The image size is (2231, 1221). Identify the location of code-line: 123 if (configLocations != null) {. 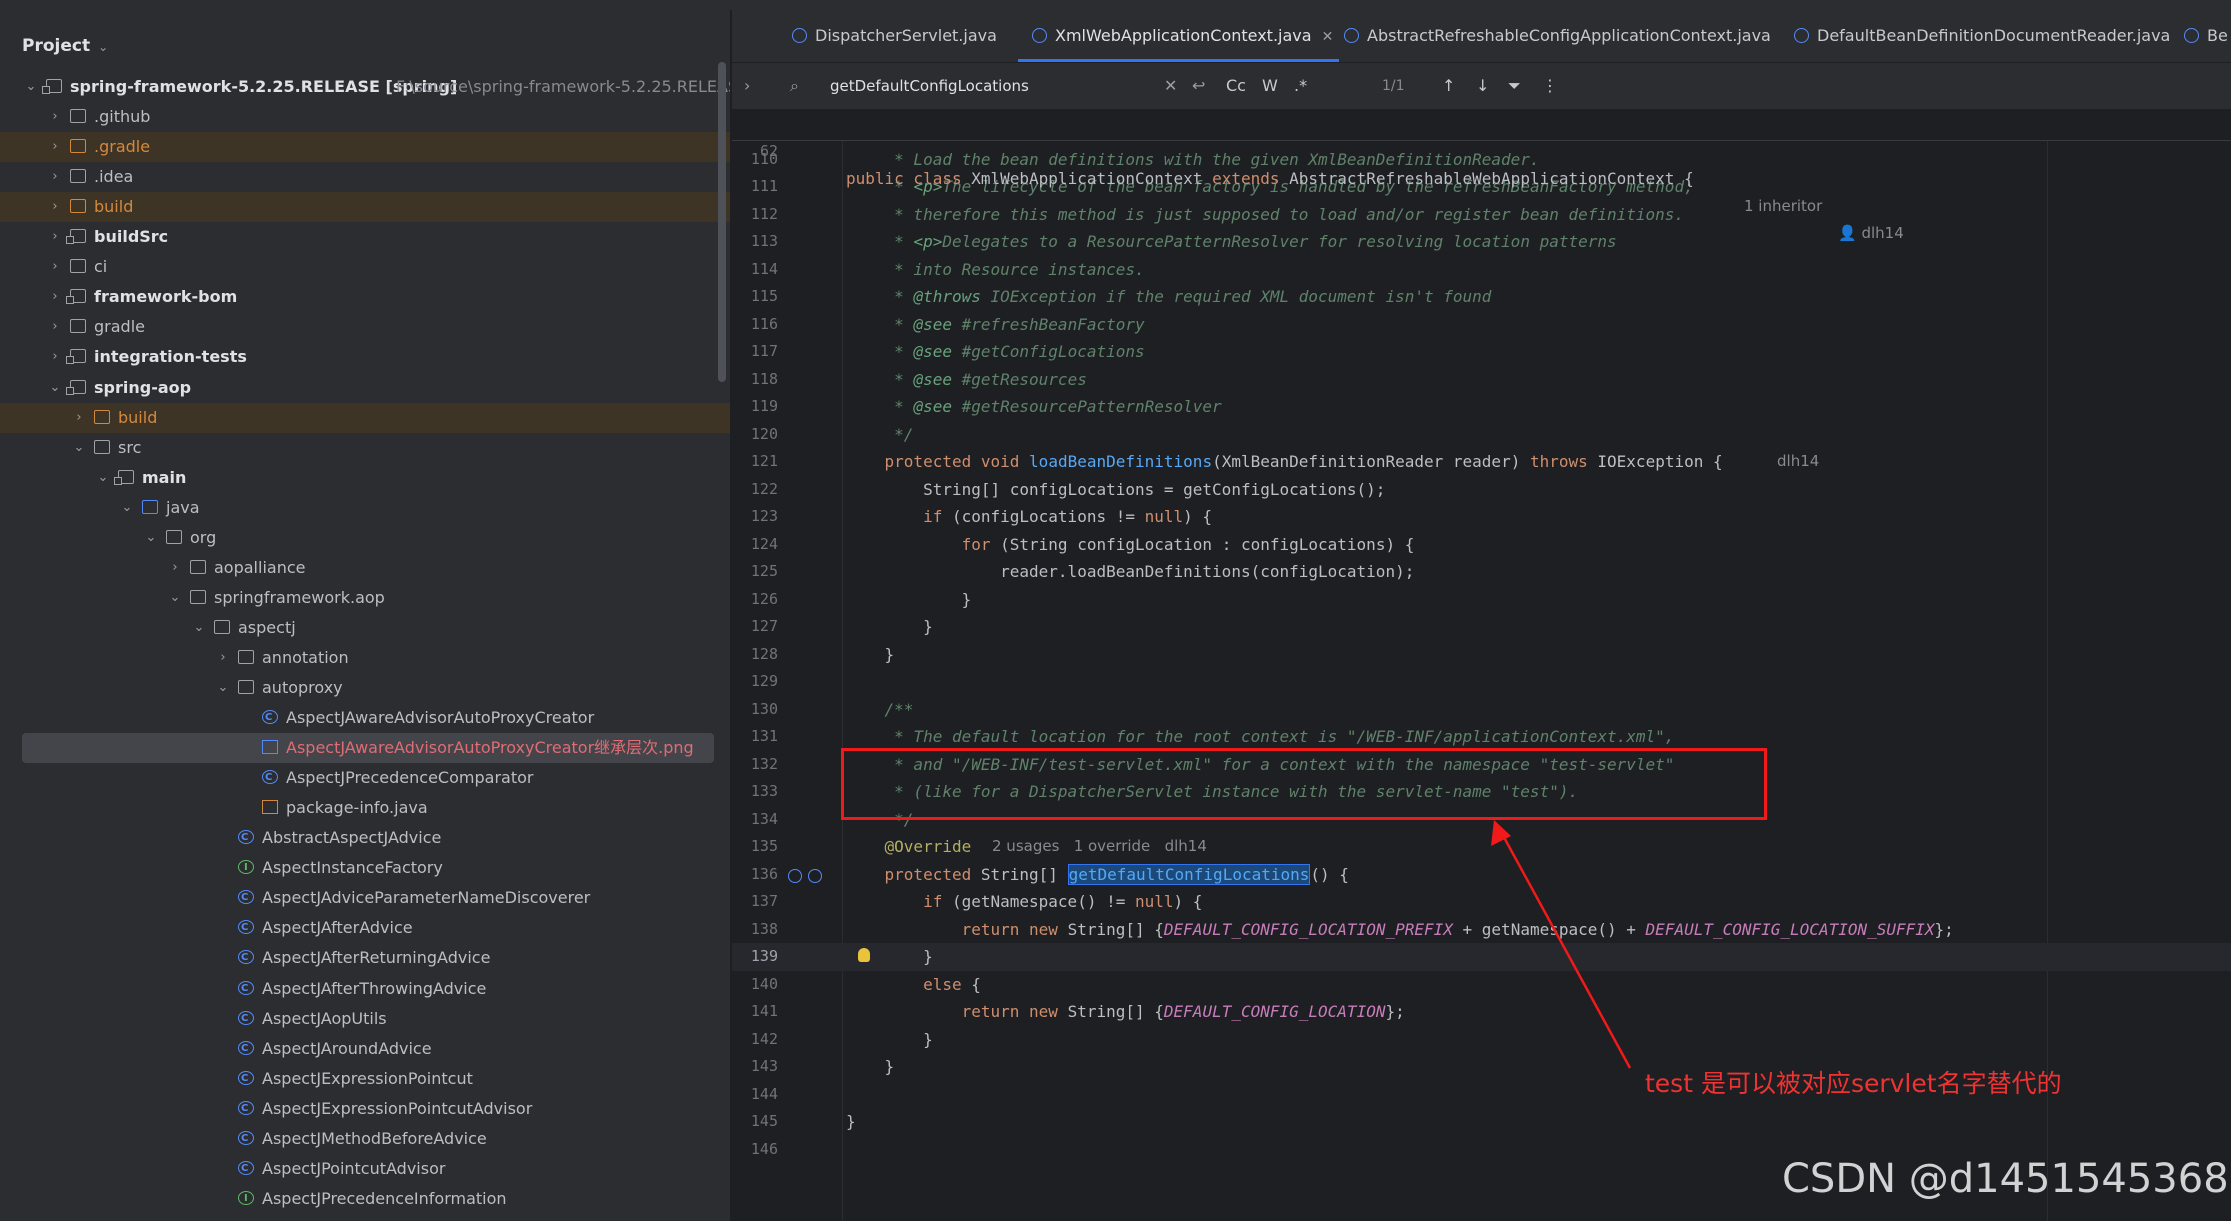
(1481, 517).